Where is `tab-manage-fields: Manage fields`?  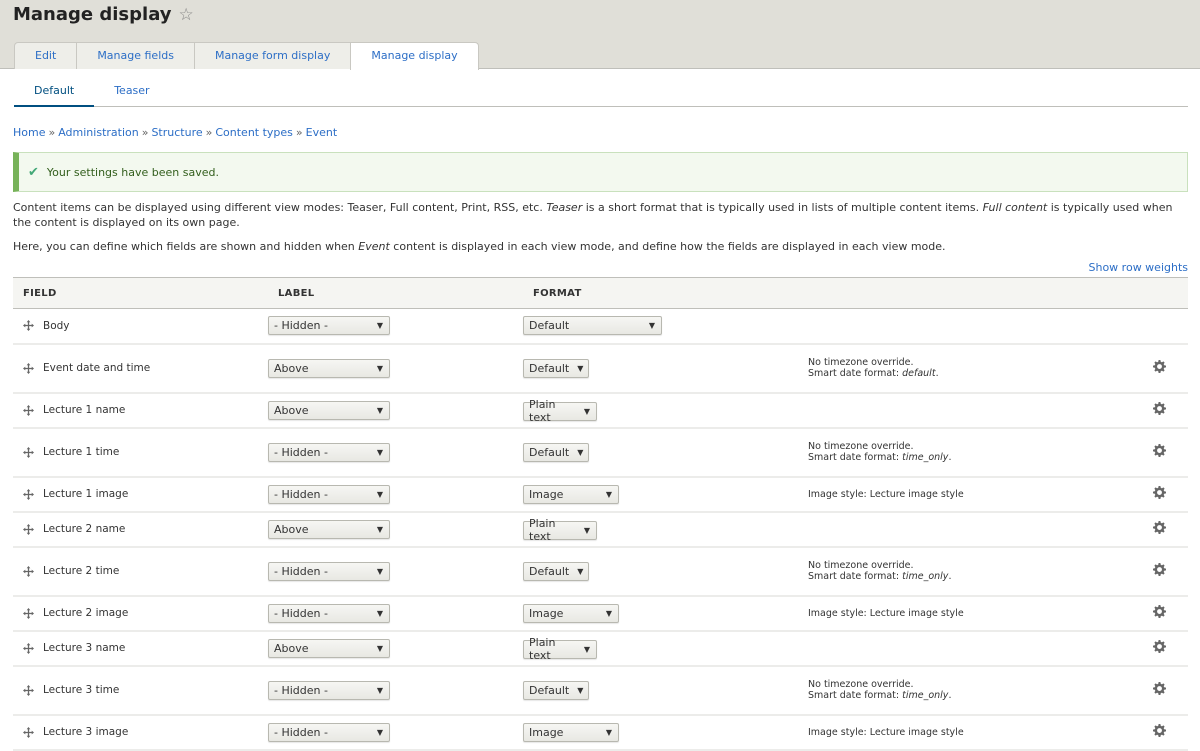 tab-manage-fields: Manage fields is located at coordinates (135, 55).